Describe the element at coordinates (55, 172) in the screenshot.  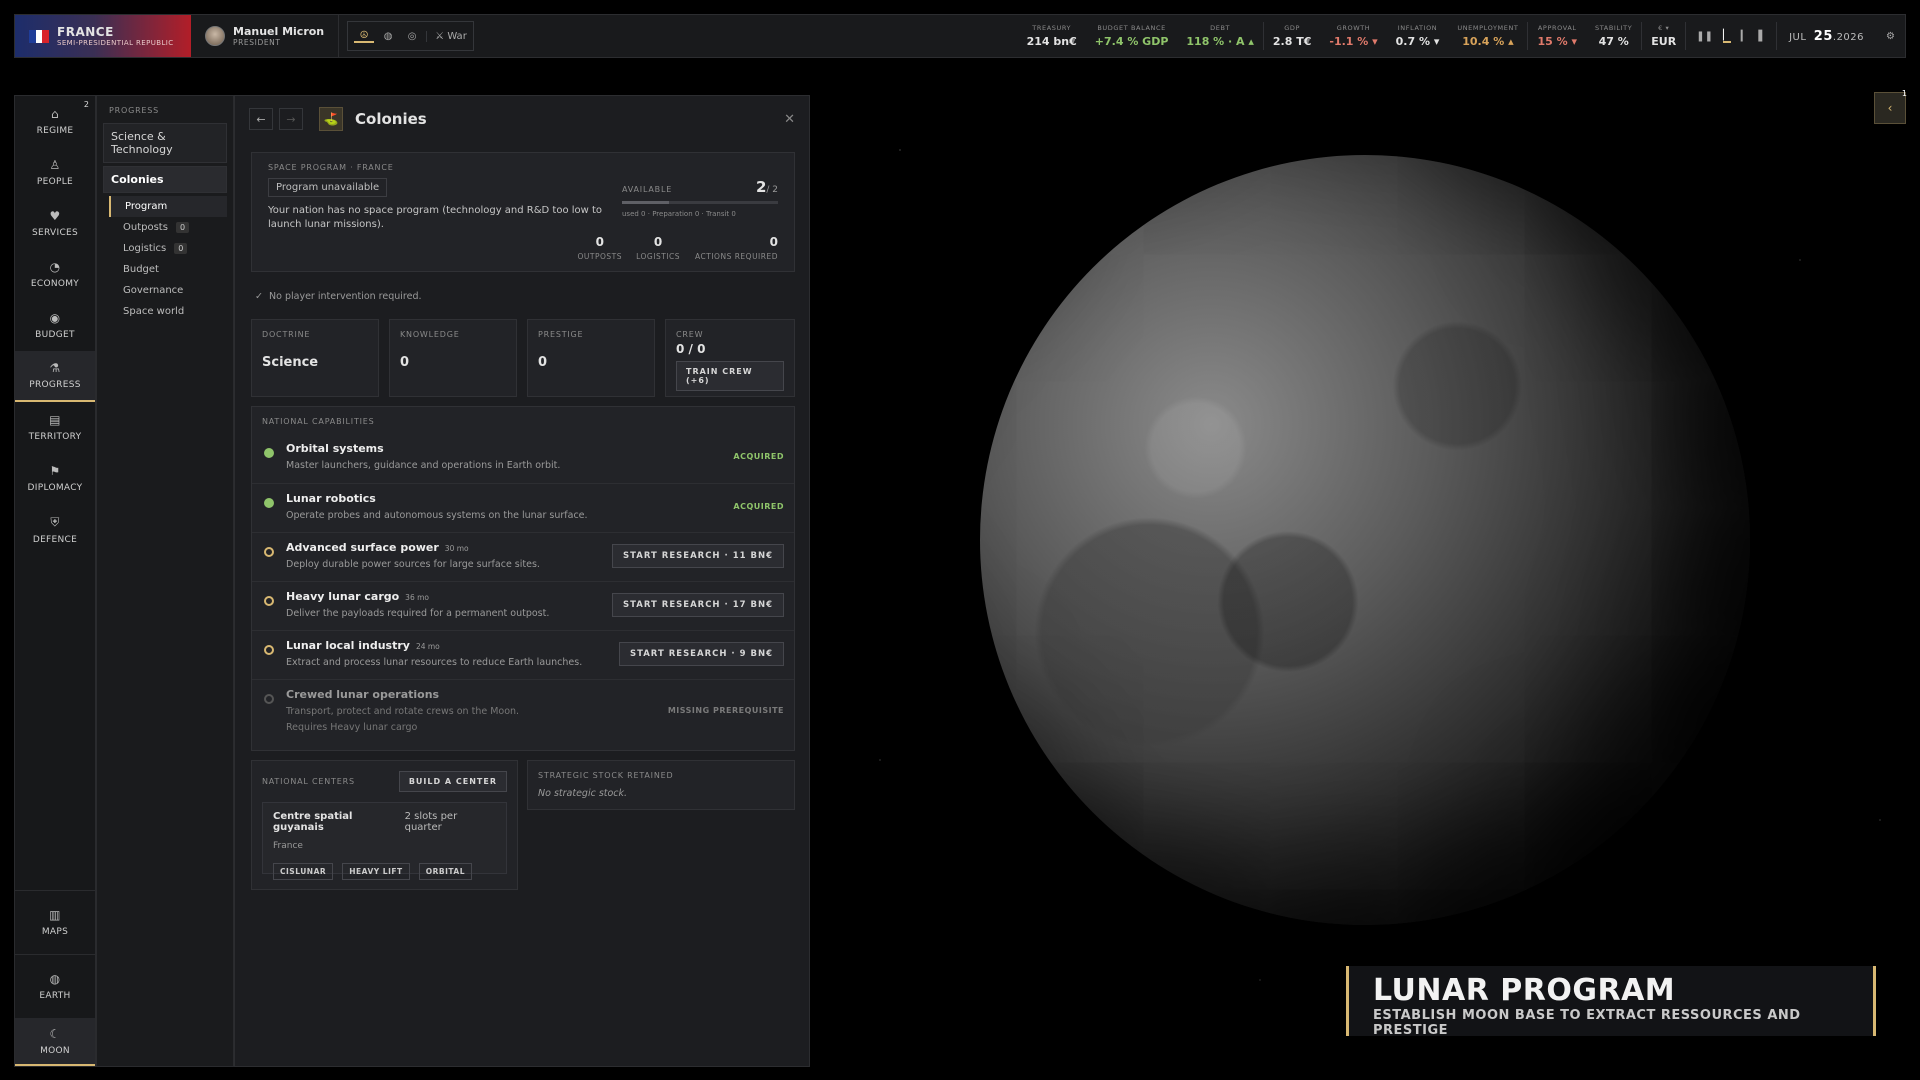
I see `nav-people: ♙ PEOPLE` at that location.